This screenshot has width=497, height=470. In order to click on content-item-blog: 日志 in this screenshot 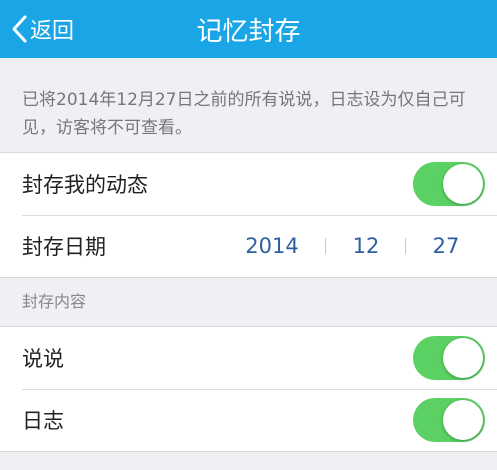, I will do `click(248, 420)`.